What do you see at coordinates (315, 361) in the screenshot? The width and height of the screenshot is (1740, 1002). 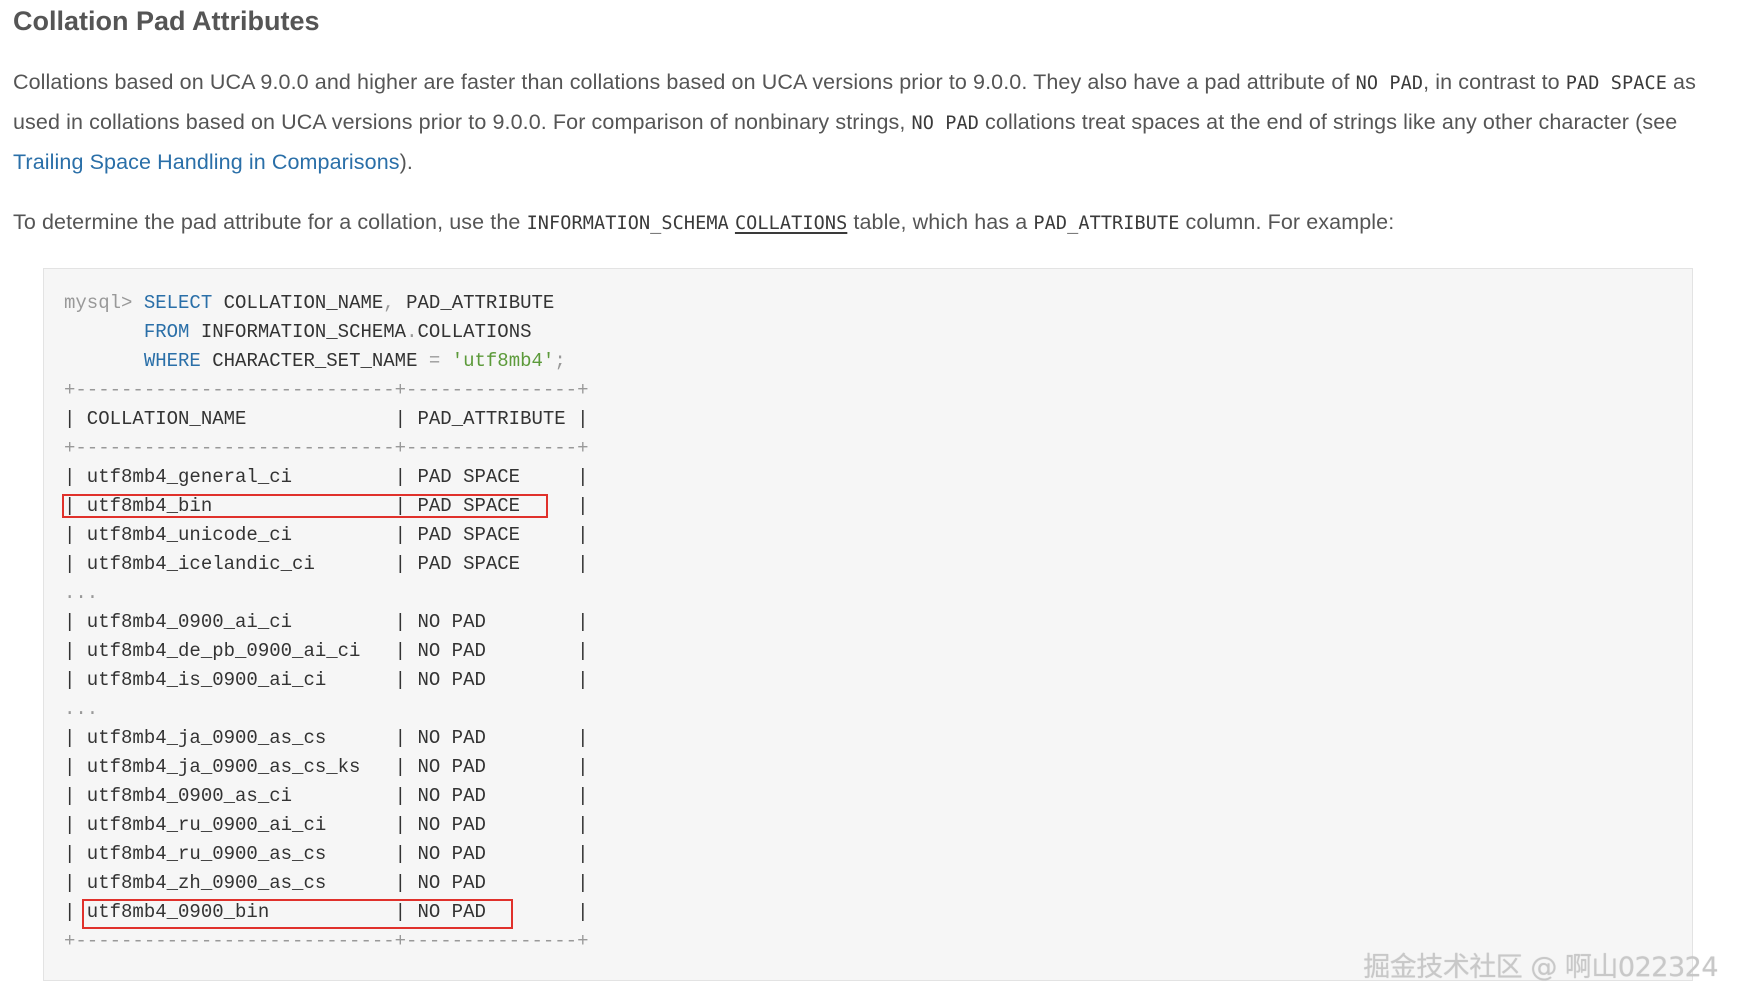 I see `sql-column: CHARACTER_SET_NAME` at bounding box center [315, 361].